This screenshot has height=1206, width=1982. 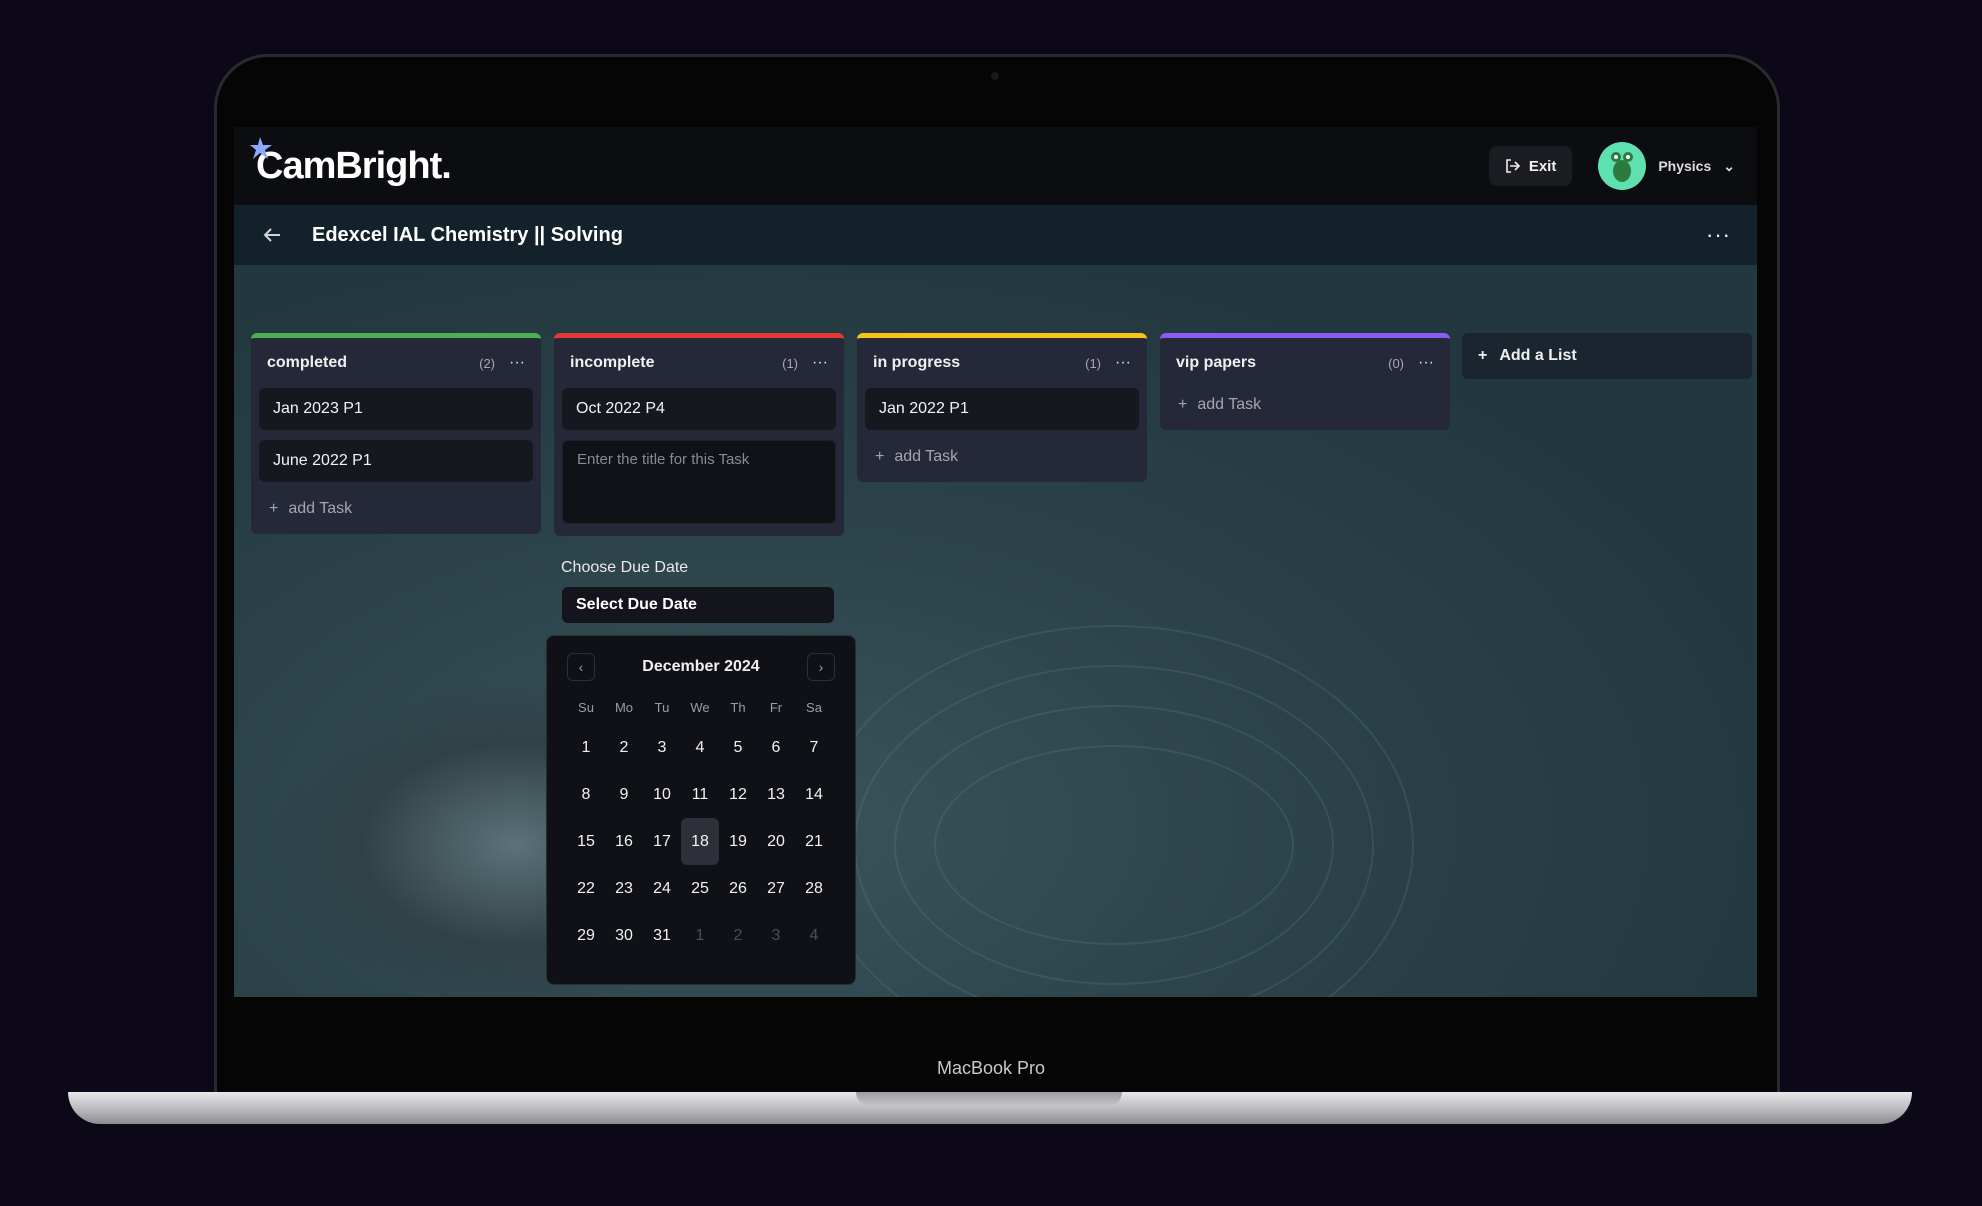 I want to click on calendar-day: 23, so click(x=624, y=888).